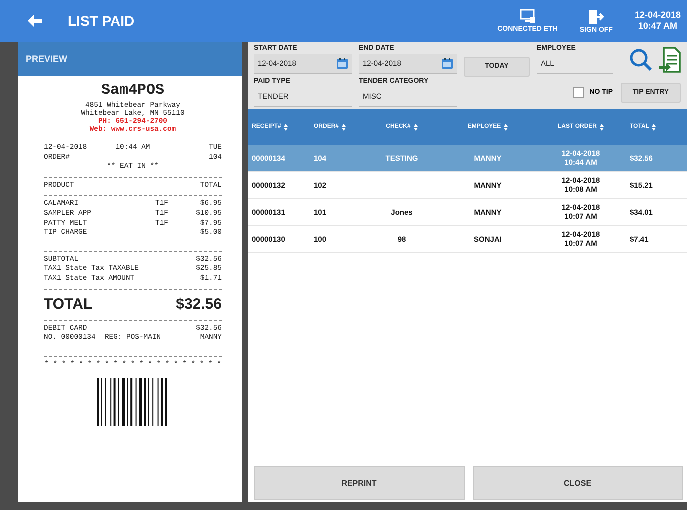  I want to click on monitor-icon, so click(528, 16).